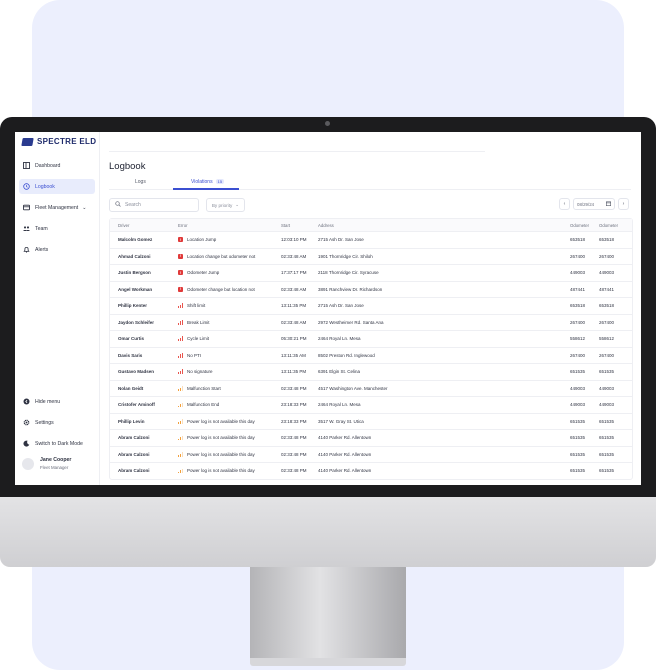  What do you see at coordinates (345, 256) in the screenshot?
I see `cell-address: 1901 Thornridge Cir. Shiloh` at bounding box center [345, 256].